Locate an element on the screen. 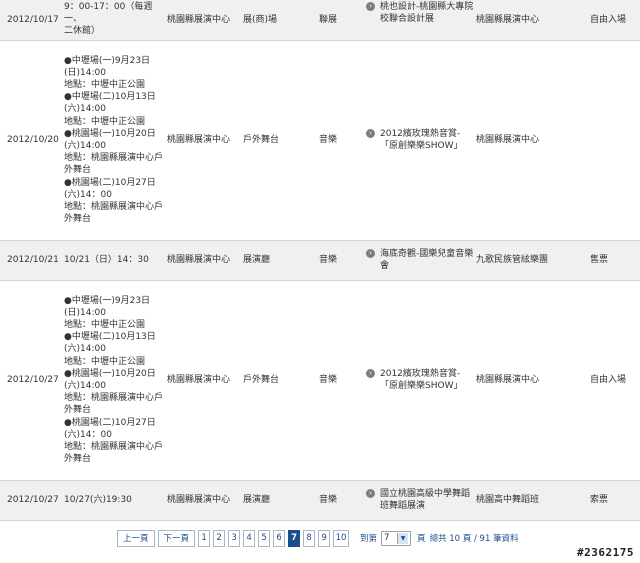 The width and height of the screenshot is (640, 563). event-date: 2012/10/20 is located at coordinates (31, 140).